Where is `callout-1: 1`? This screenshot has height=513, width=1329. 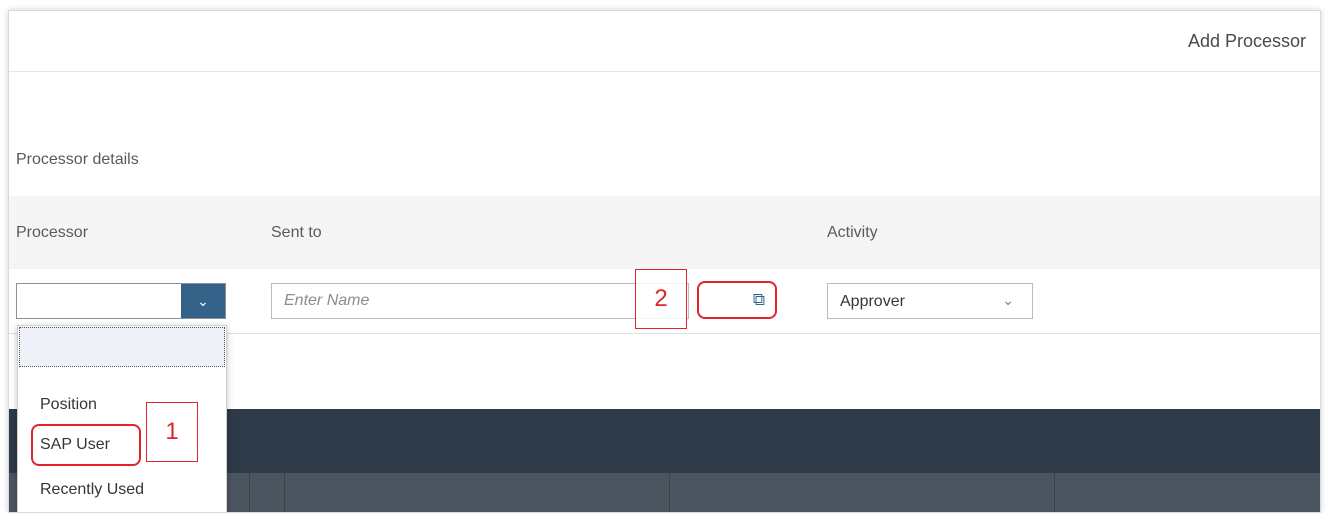
callout-1: 1 is located at coordinates (172, 432).